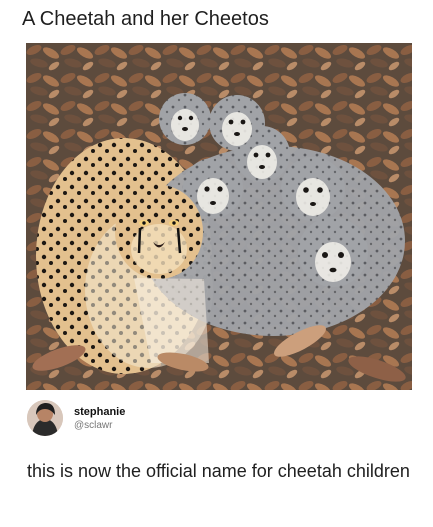  I want to click on display-name: stephanie, so click(99, 412).